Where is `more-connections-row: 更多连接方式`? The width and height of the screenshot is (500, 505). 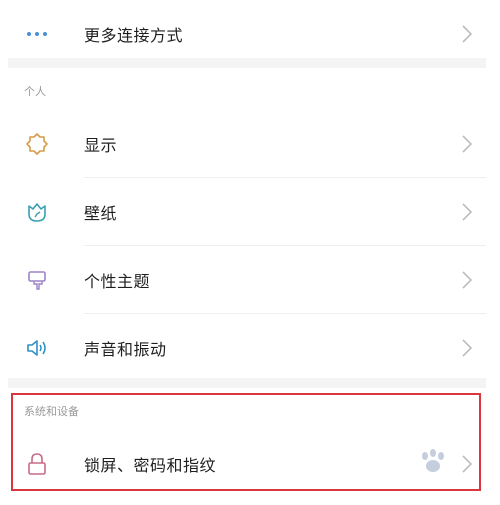 more-connections-row: 更多连接方式 is located at coordinates (247, 33).